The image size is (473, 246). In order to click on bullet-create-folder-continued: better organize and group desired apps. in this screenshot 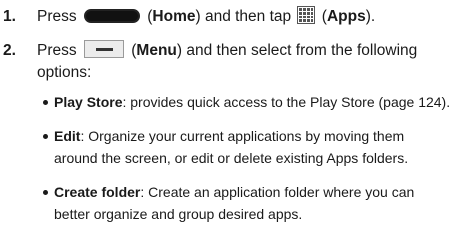, I will do `click(178, 214)`.